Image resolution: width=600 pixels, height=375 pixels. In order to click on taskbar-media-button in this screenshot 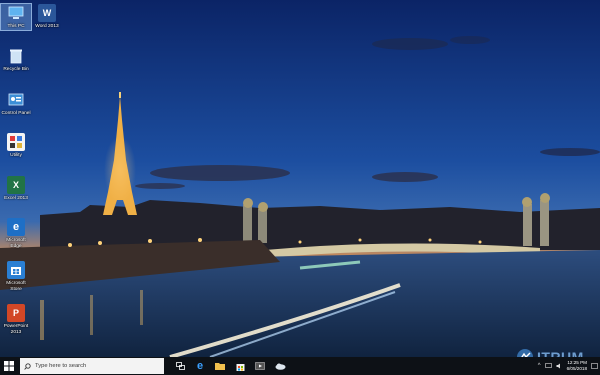, I will do `click(260, 366)`.